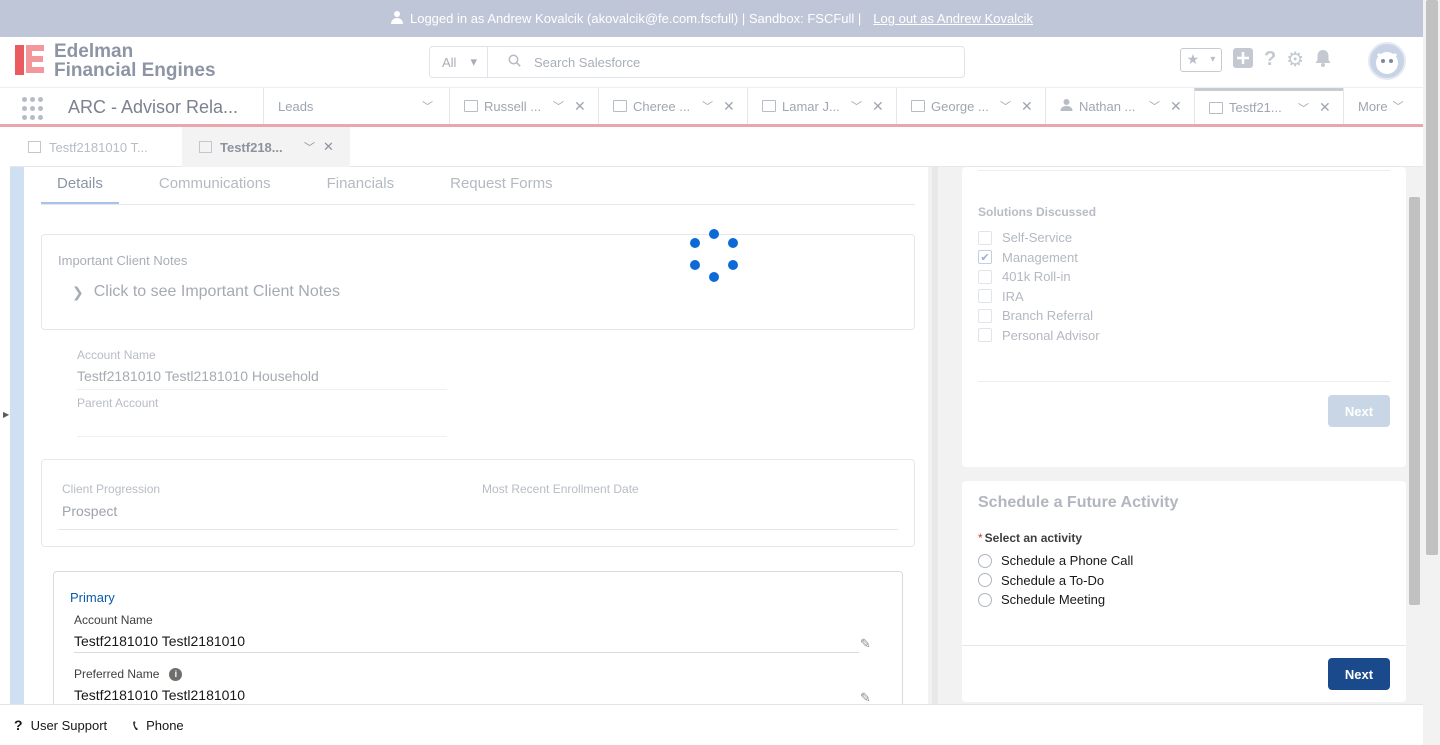  I want to click on logo-line1: Edelman, so click(94, 51).